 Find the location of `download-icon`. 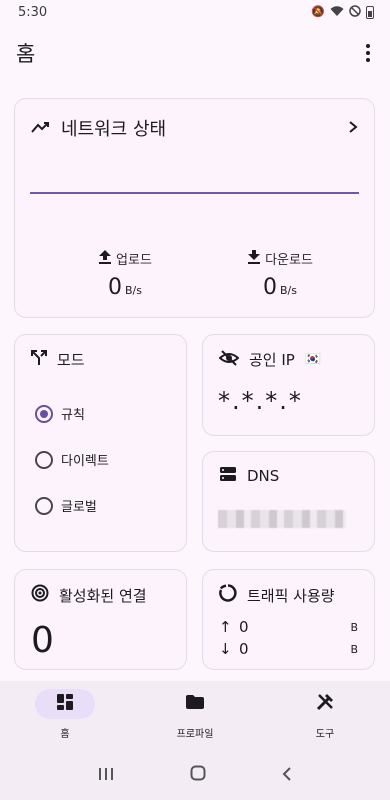

download-icon is located at coordinates (254, 258).